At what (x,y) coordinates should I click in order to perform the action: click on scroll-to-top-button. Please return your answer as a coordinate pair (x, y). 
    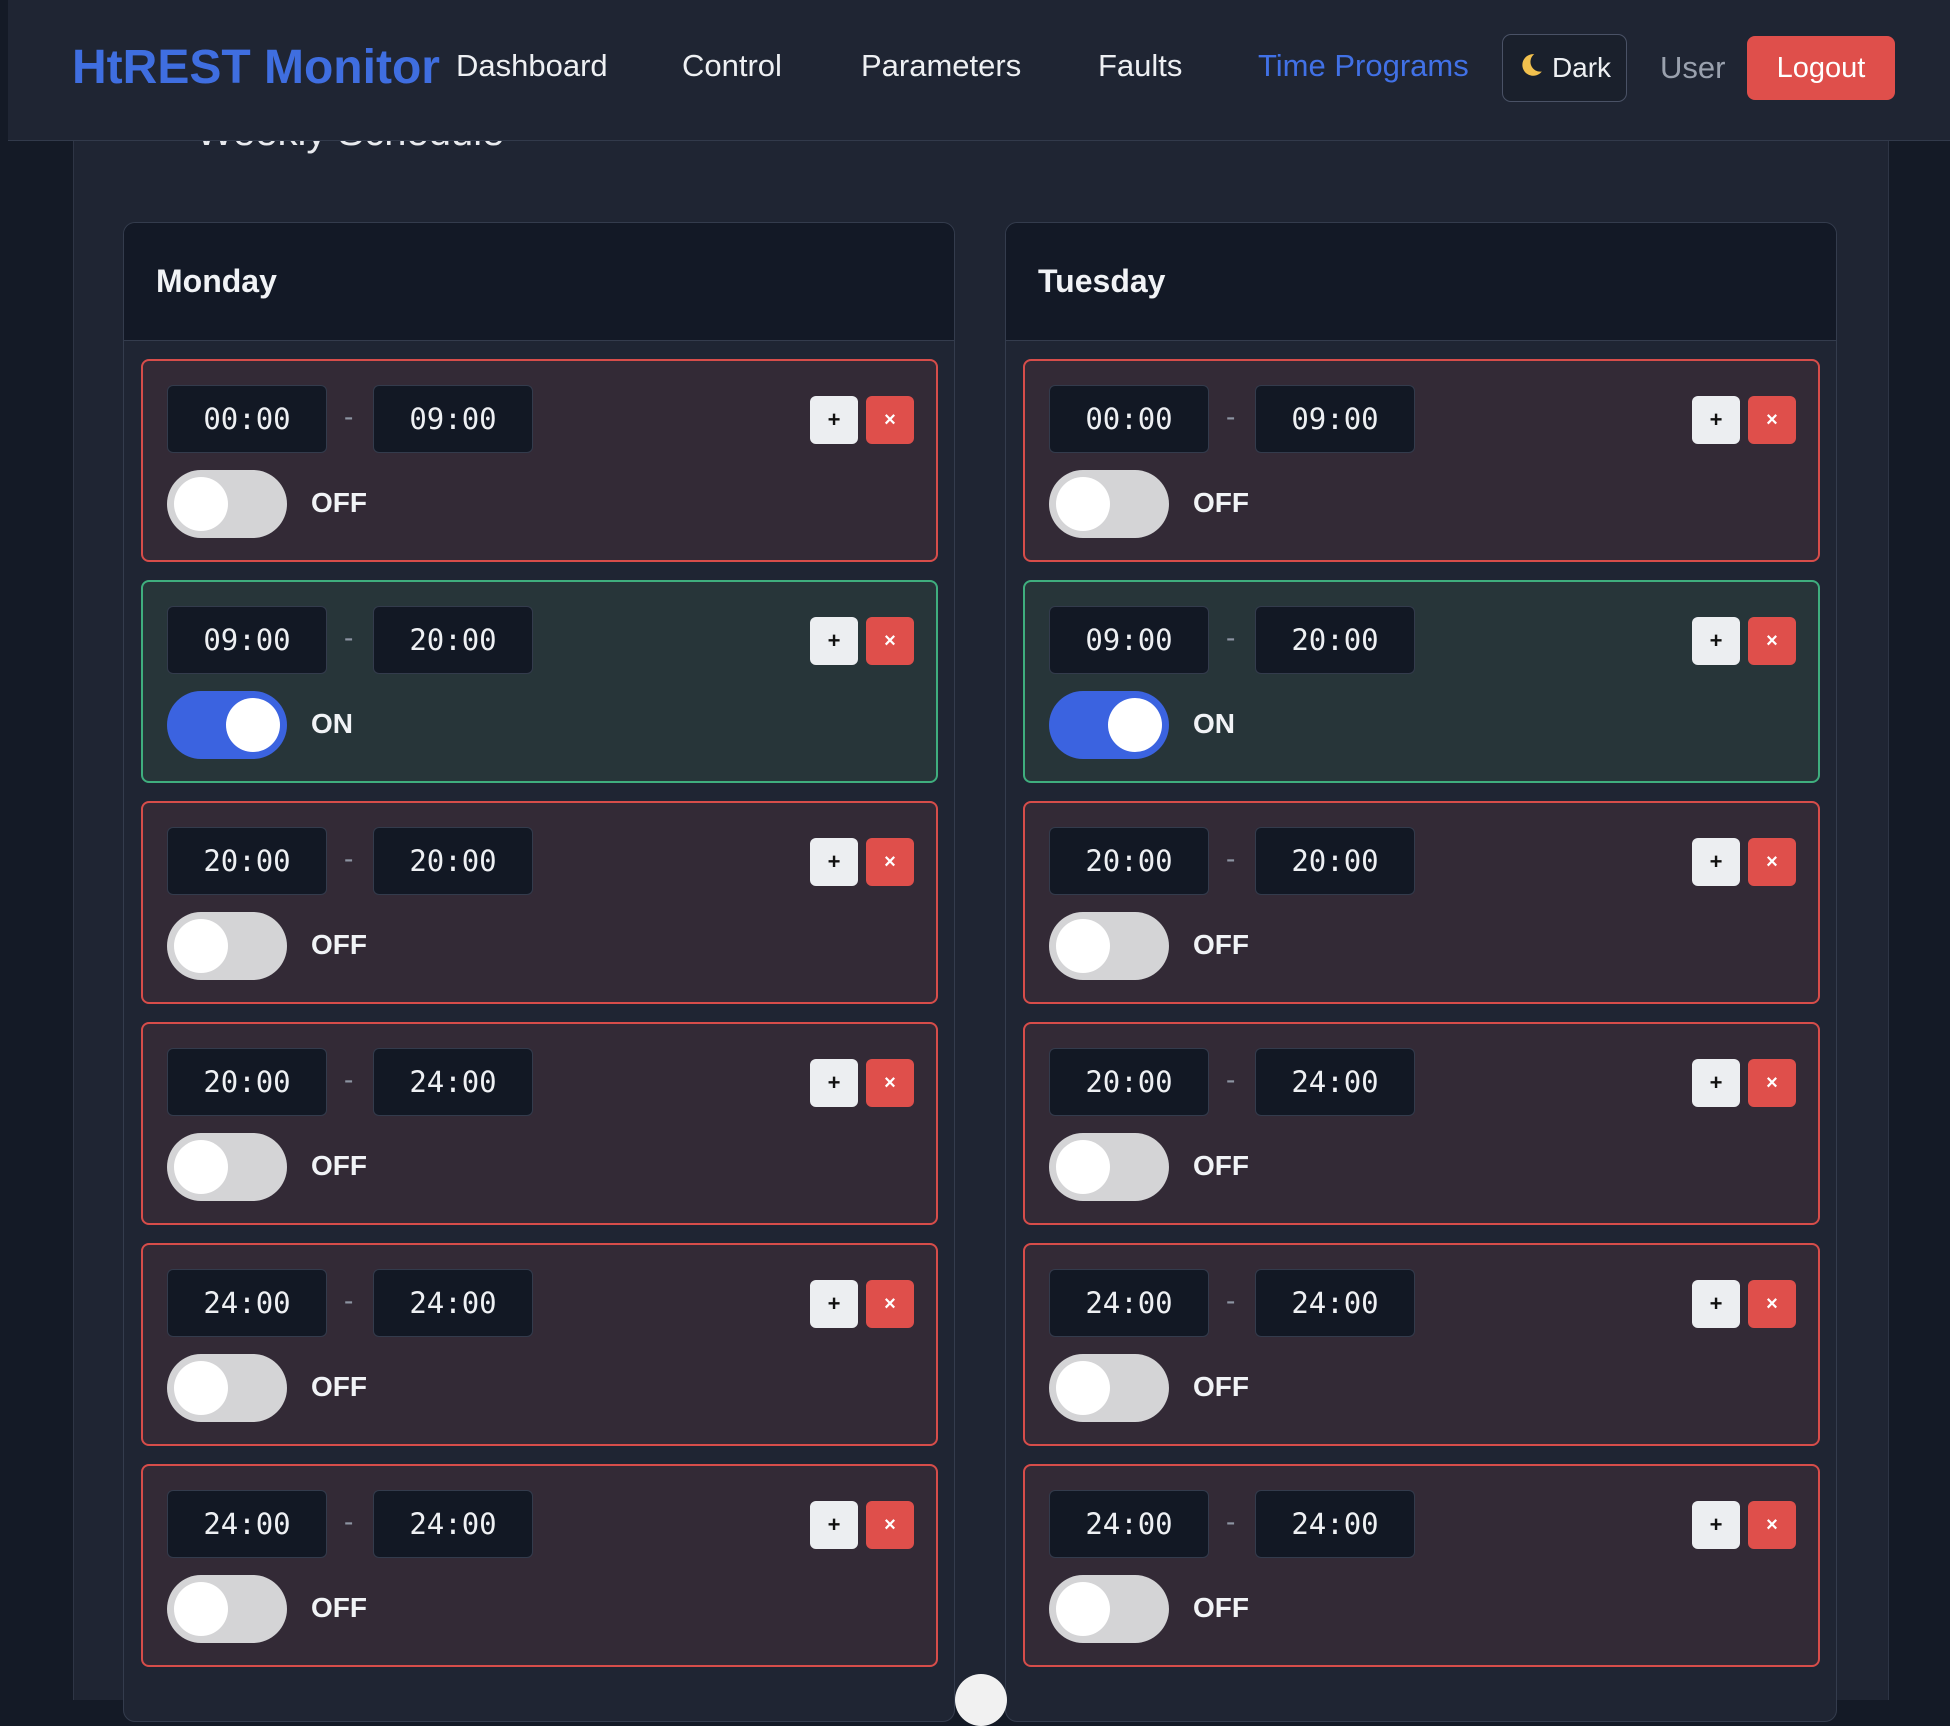
    Looking at the image, I should click on (981, 1700).